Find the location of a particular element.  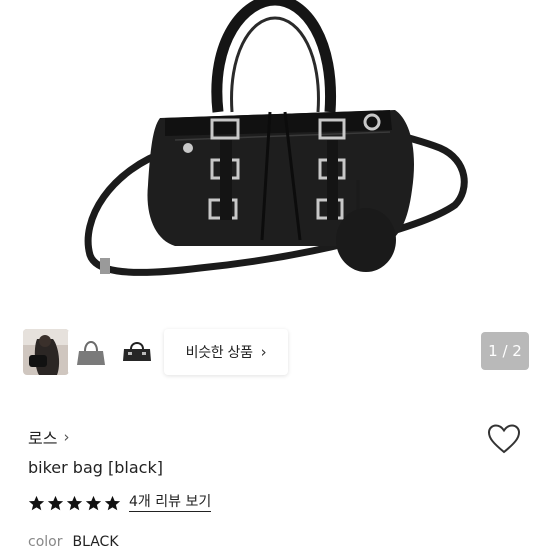

brand-link: 로스 › is located at coordinates (48, 437).